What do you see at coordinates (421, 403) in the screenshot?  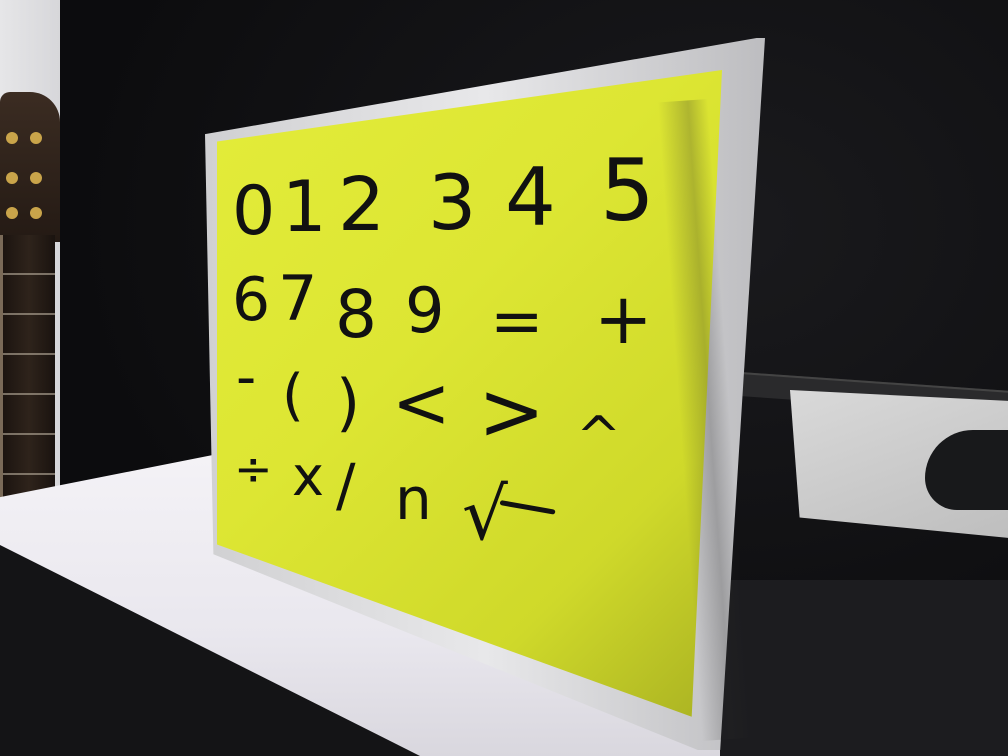 I see `symbol-less-than: <` at bounding box center [421, 403].